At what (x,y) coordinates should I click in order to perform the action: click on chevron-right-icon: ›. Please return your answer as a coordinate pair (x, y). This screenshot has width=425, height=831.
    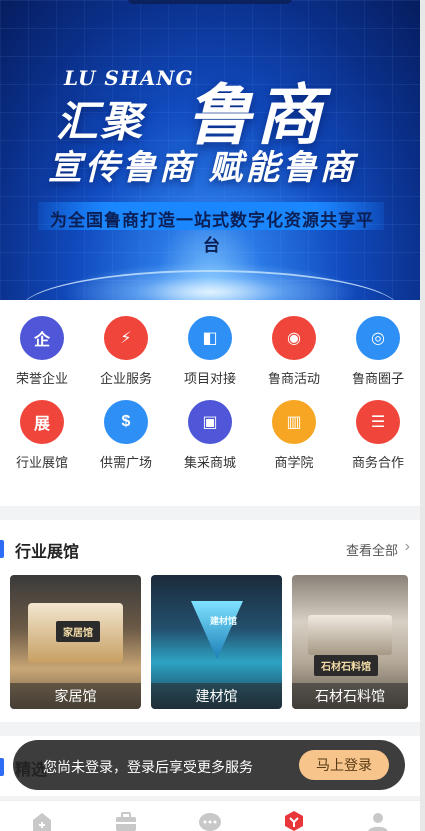
    Looking at the image, I should click on (407, 547).